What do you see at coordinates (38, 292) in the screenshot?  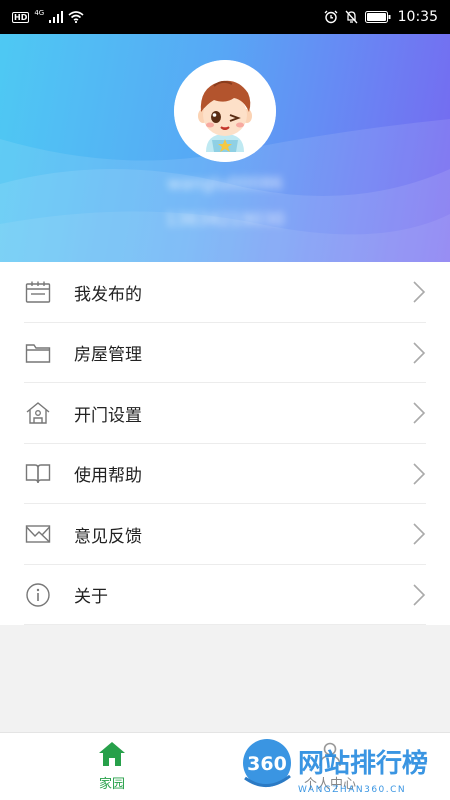 I see `calendar-icon` at bounding box center [38, 292].